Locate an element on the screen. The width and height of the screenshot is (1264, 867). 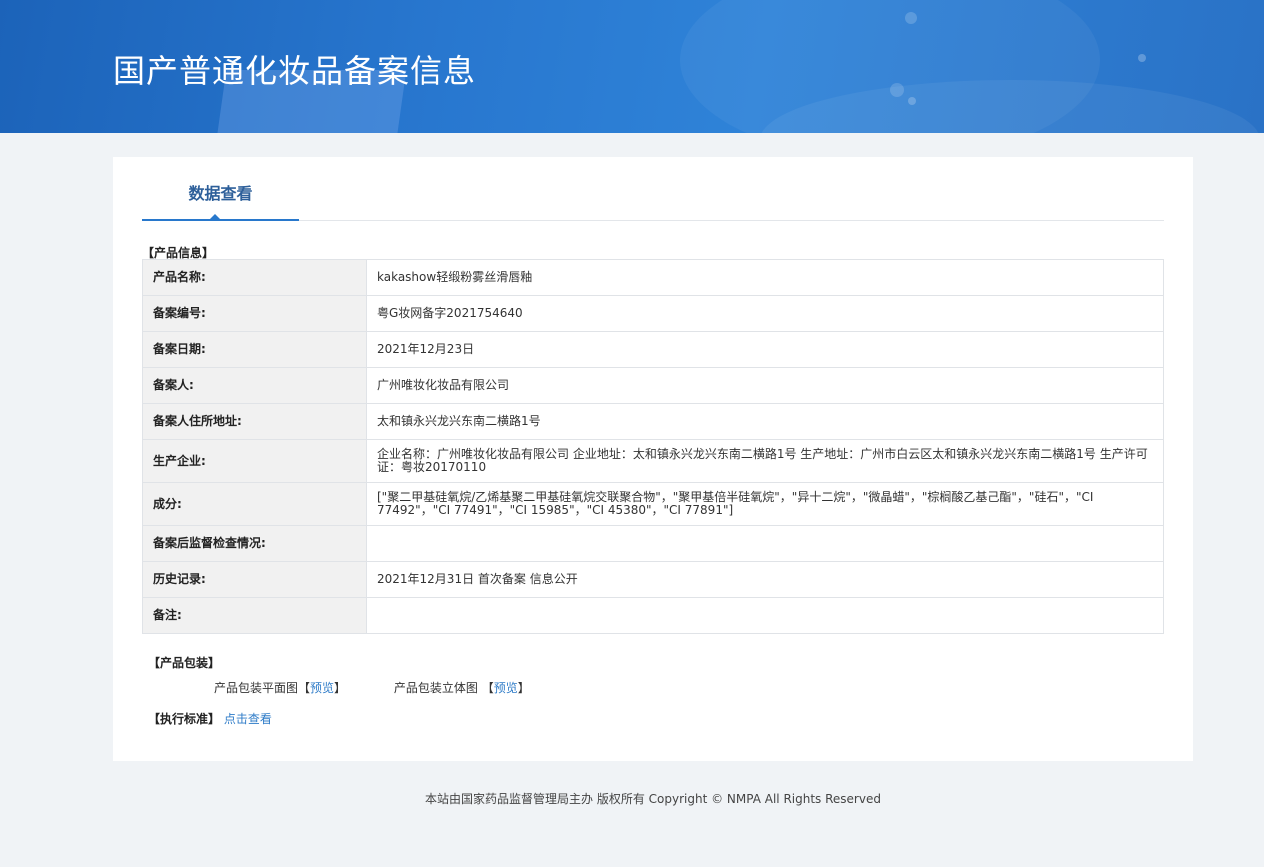
tab-active-caret-icon is located at coordinates (215, 217).